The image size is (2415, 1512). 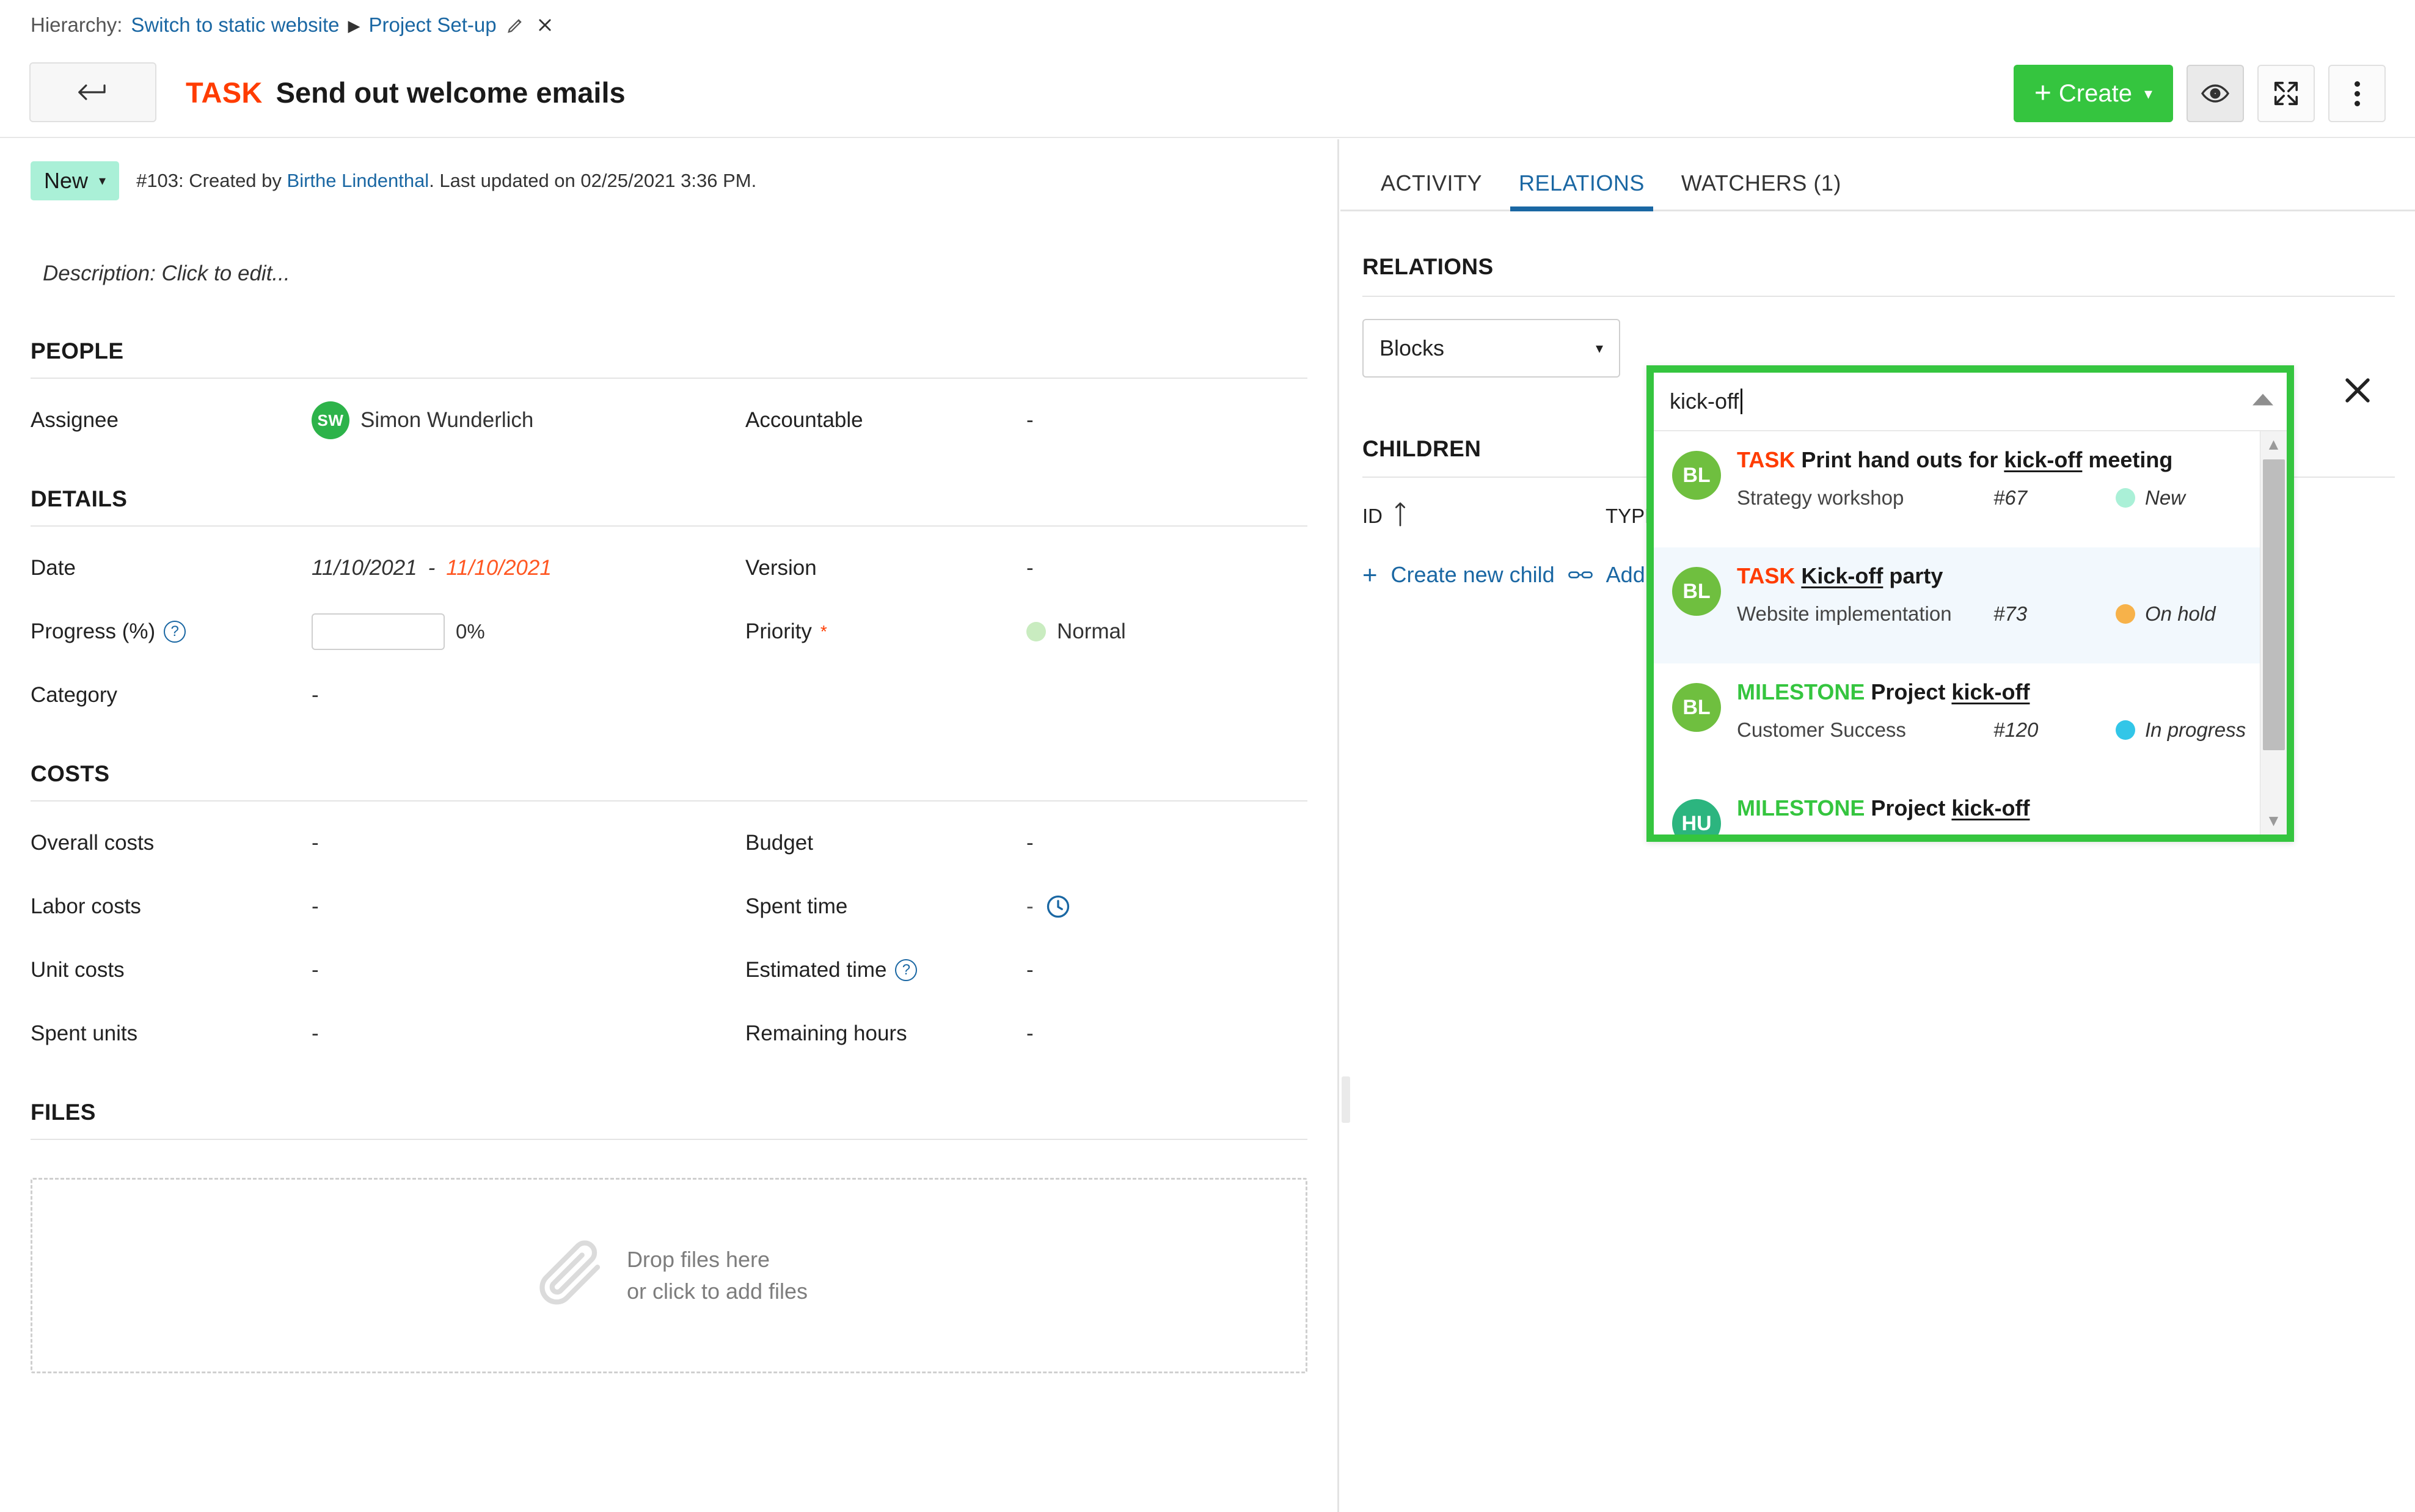 What do you see at coordinates (388, 843) in the screenshot?
I see `field-overall-costs: Overall costs -` at bounding box center [388, 843].